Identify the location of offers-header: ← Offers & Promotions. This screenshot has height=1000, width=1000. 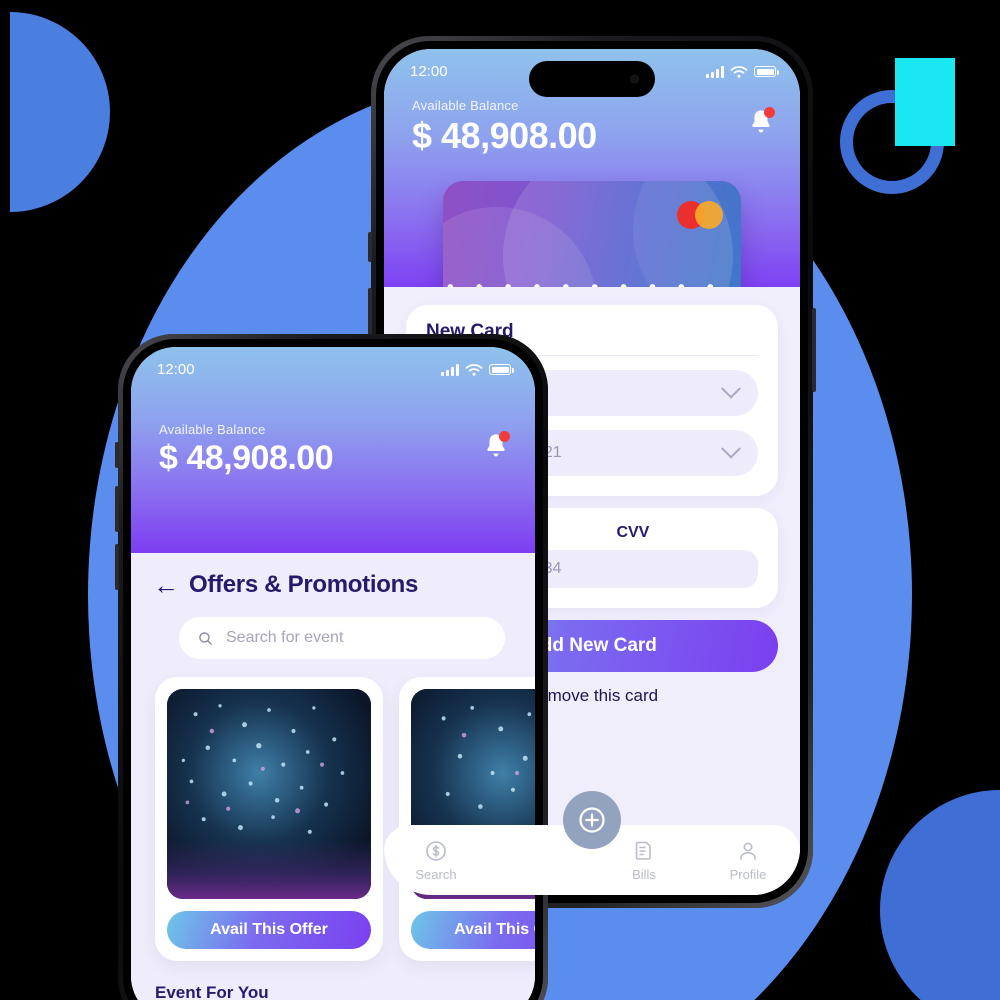
(333, 585).